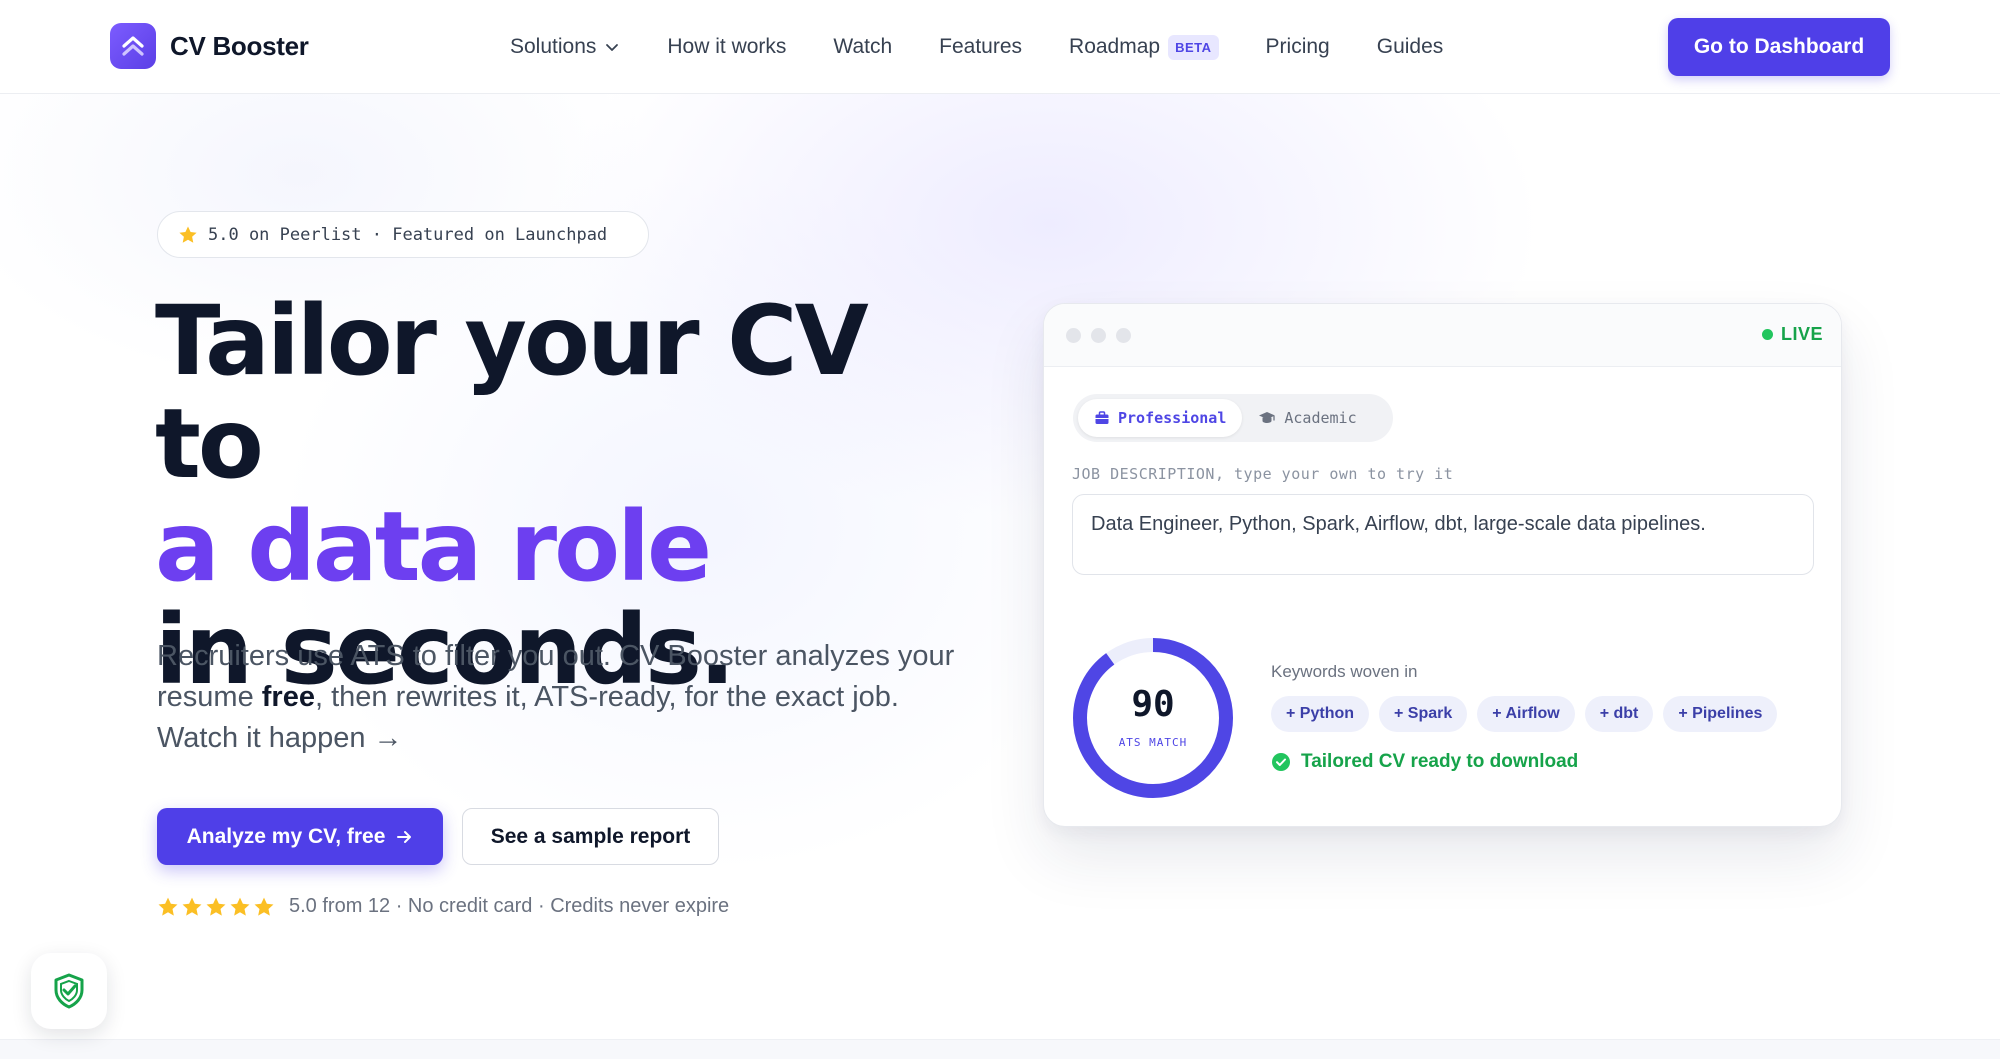  I want to click on rating-stars, so click(216, 907).